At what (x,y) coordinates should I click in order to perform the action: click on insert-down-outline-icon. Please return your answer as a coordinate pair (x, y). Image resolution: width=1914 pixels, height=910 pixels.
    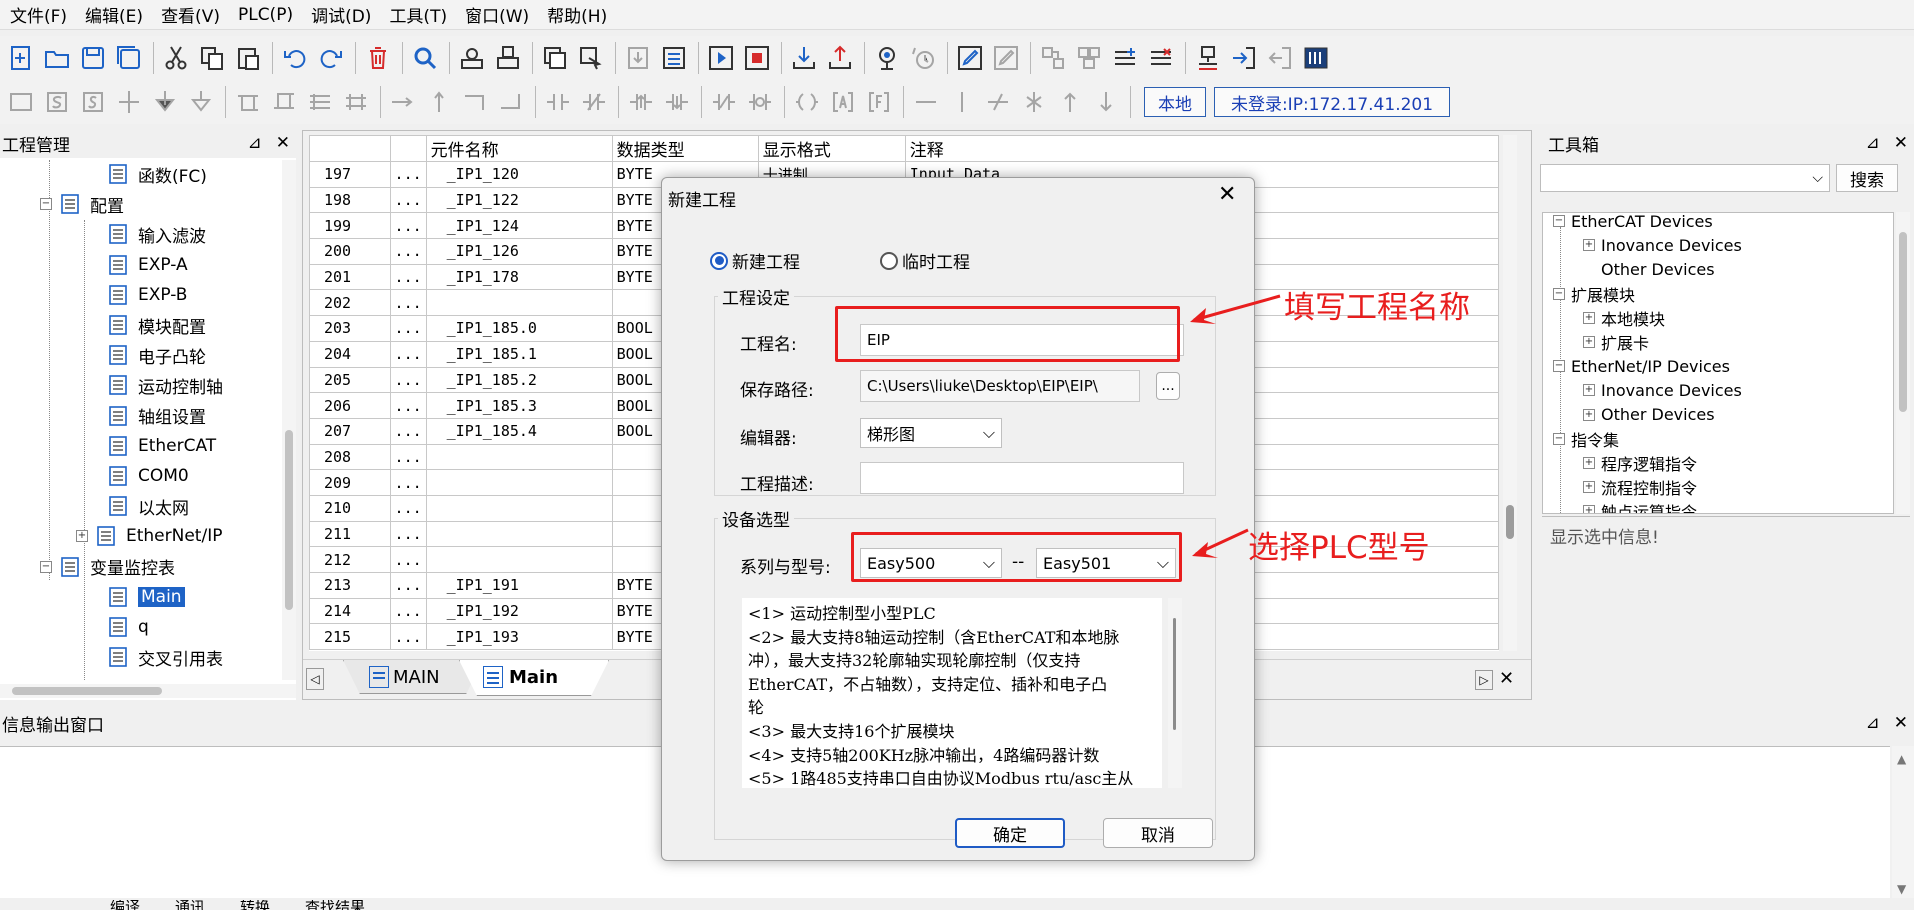
    Looking at the image, I should click on (201, 102).